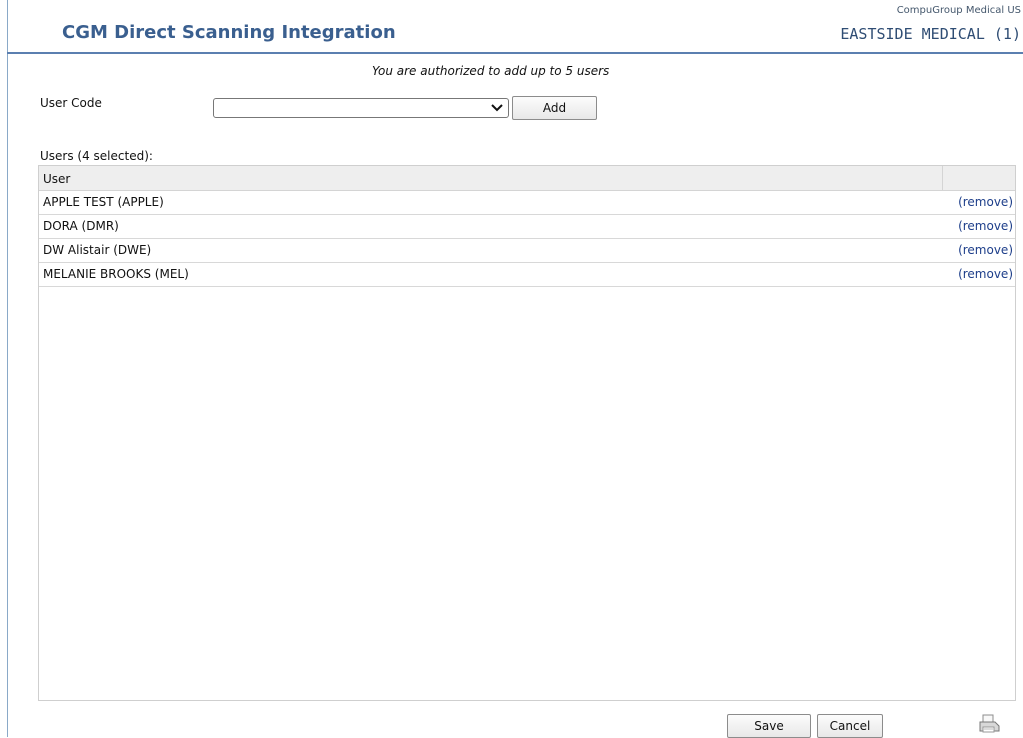 This screenshot has width=1023, height=738. I want to click on user-code-label: User Code, so click(71, 103).